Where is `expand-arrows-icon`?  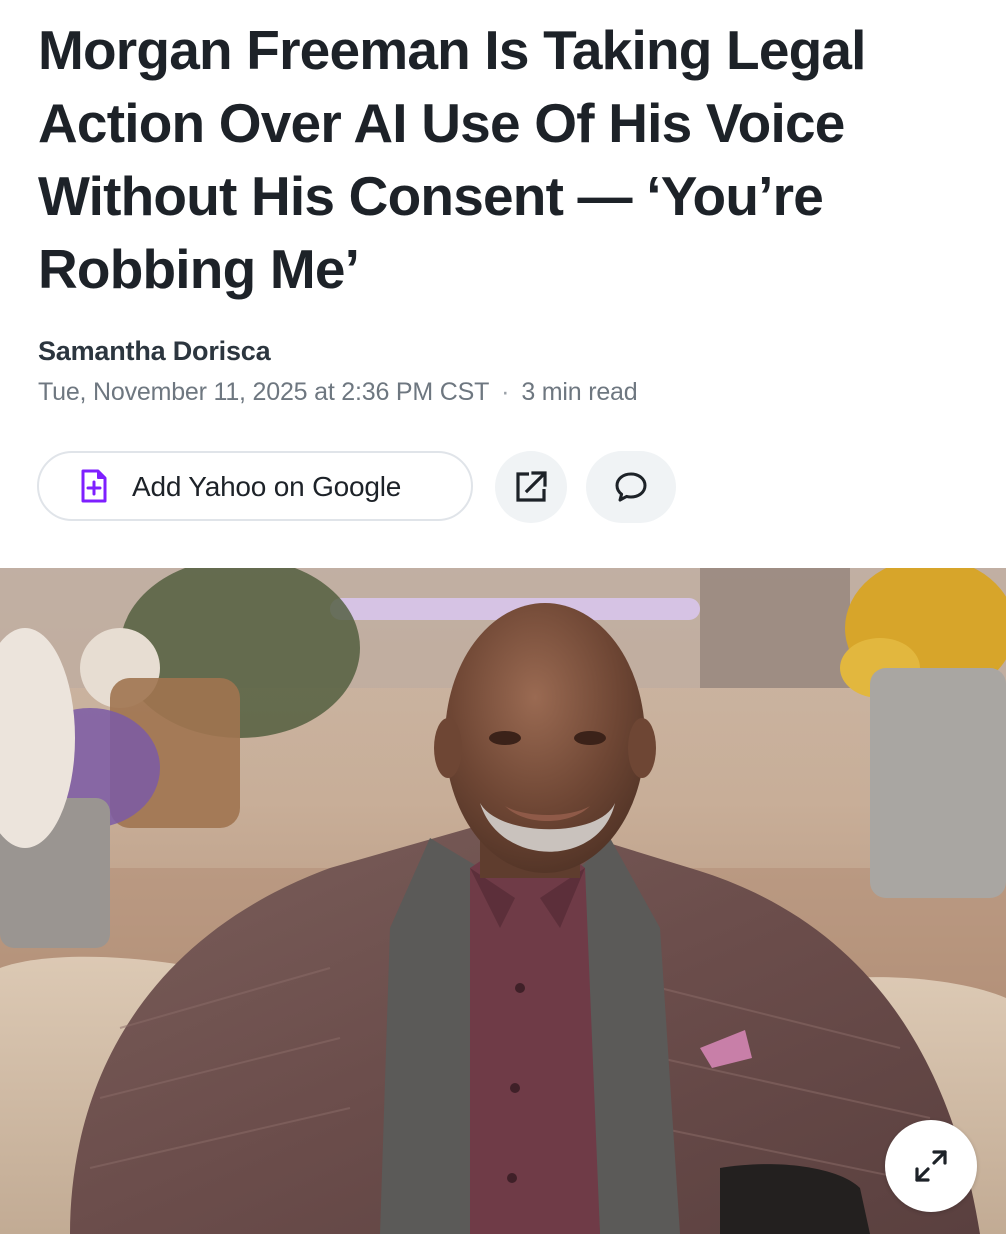 expand-arrows-icon is located at coordinates (931, 1166).